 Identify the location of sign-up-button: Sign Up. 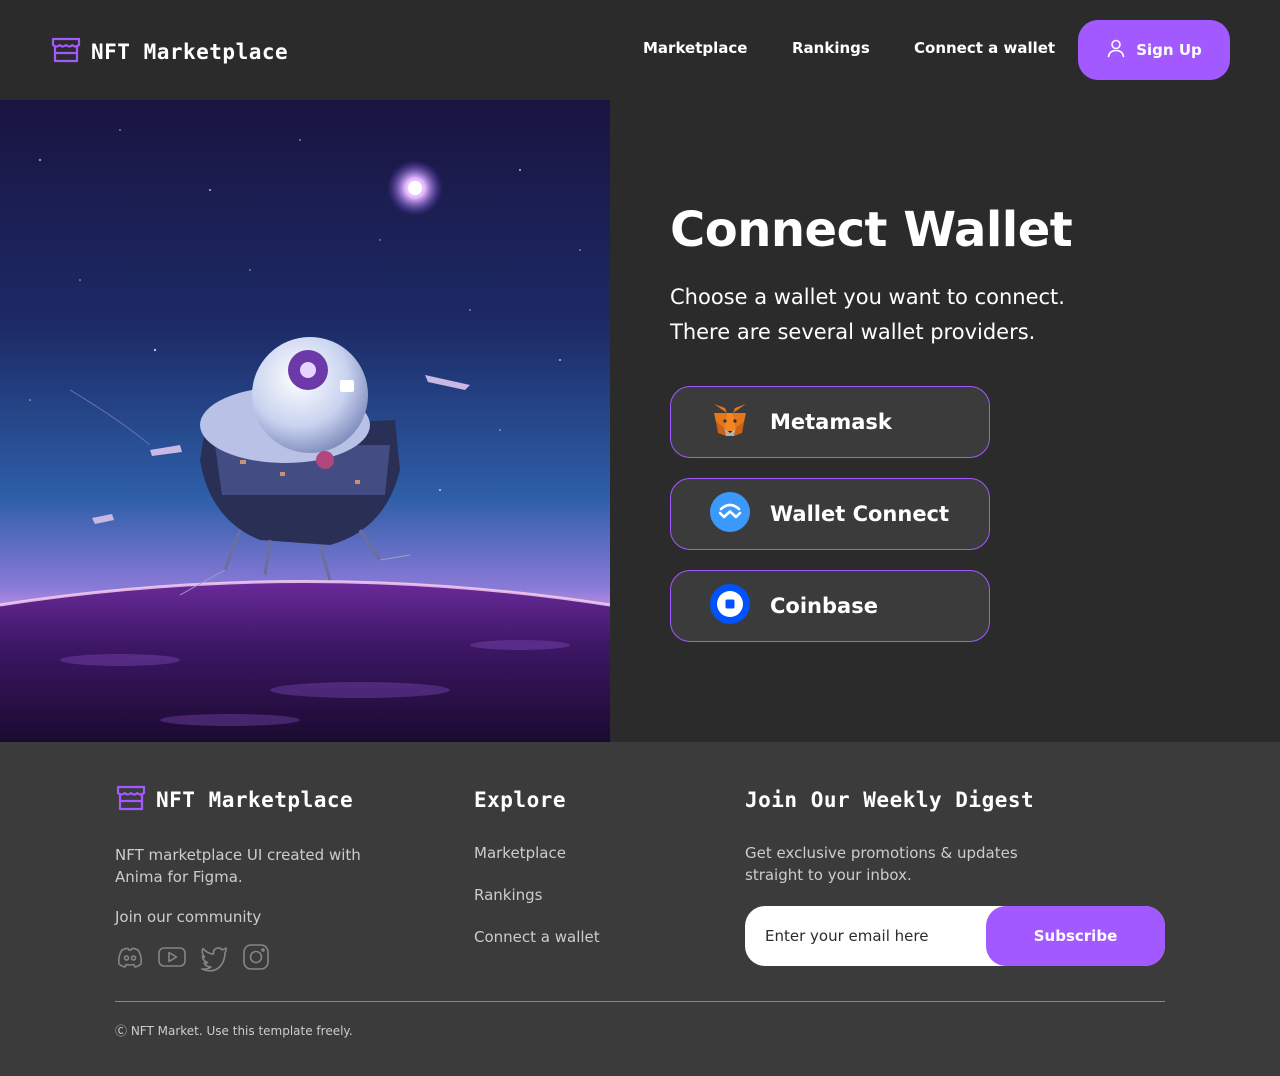
(1154, 50).